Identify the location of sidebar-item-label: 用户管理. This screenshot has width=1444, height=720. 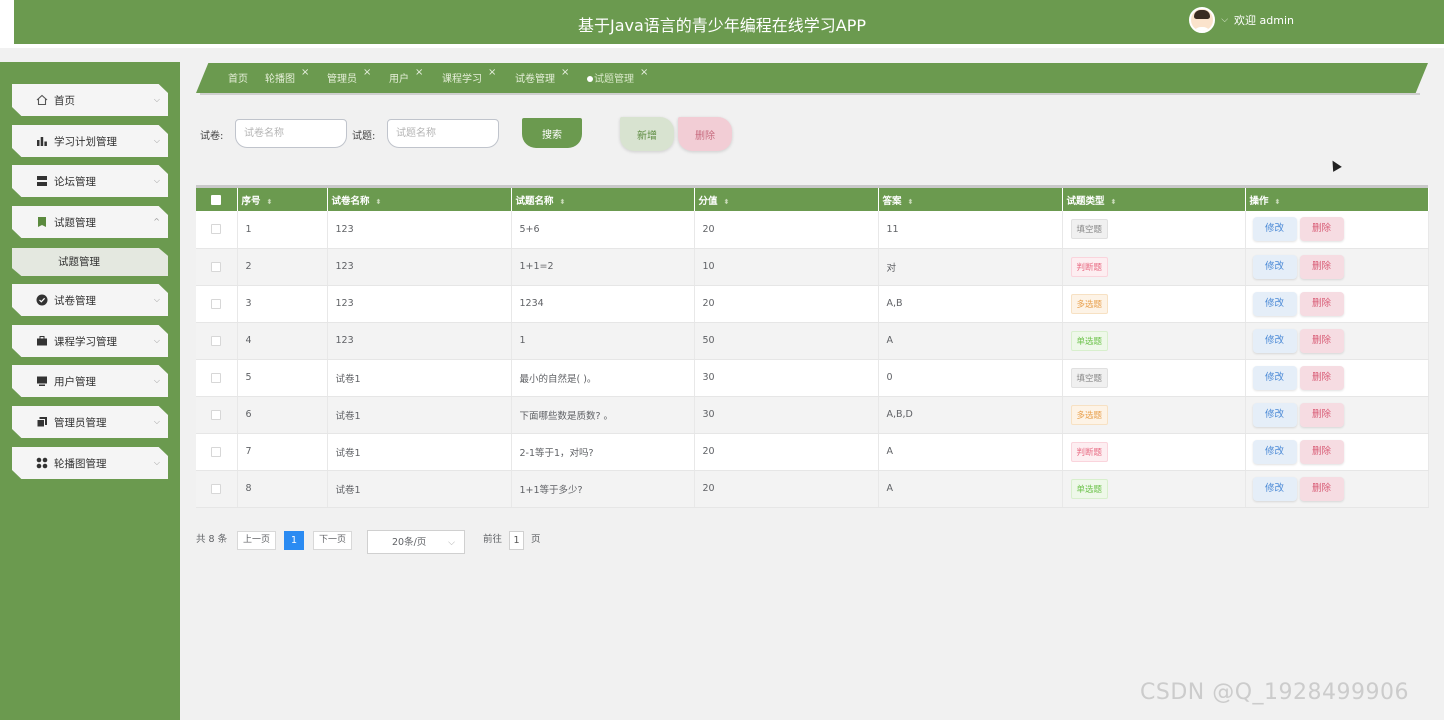
(75, 381).